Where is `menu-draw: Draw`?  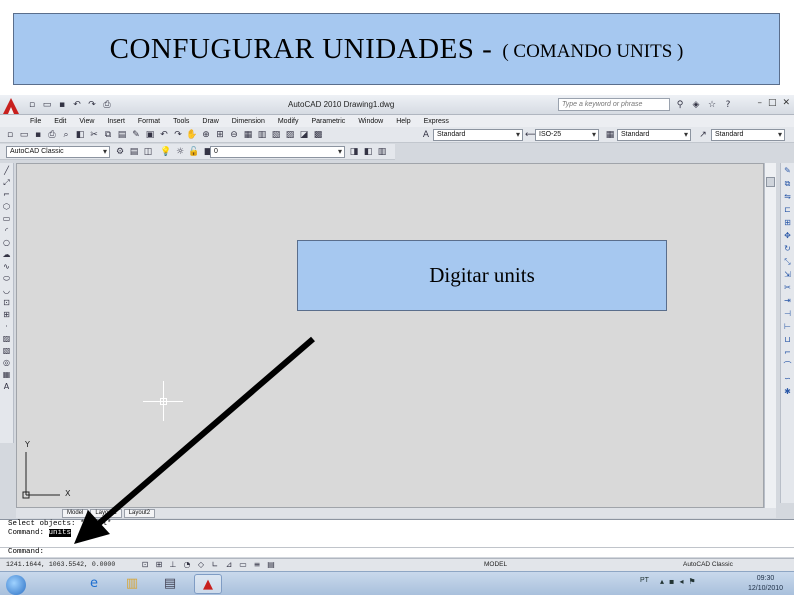
menu-draw: Draw is located at coordinates (210, 121).